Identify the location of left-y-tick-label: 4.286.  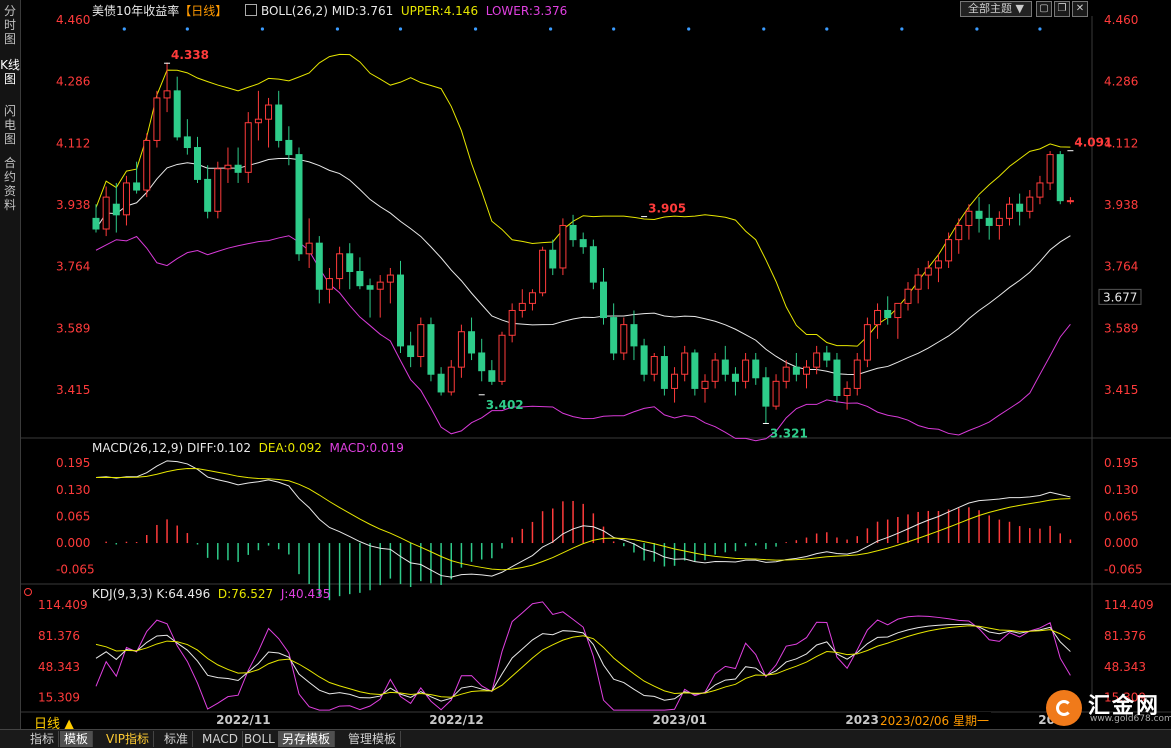
(73, 82).